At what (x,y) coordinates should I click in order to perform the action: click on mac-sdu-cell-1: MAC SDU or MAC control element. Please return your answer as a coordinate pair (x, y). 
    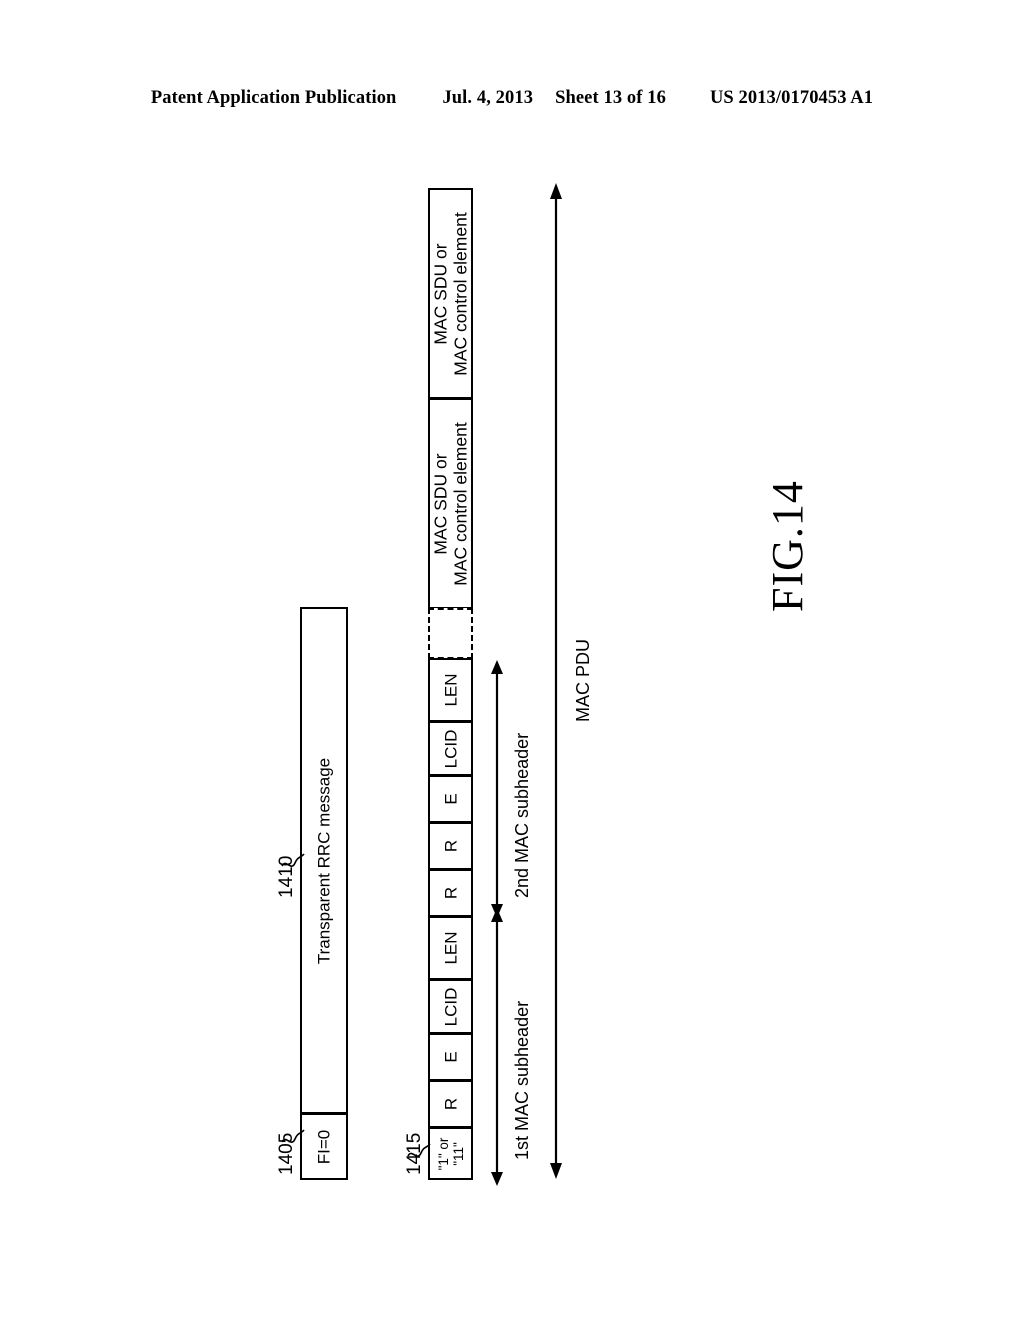
    Looking at the image, I should click on (450, 503).